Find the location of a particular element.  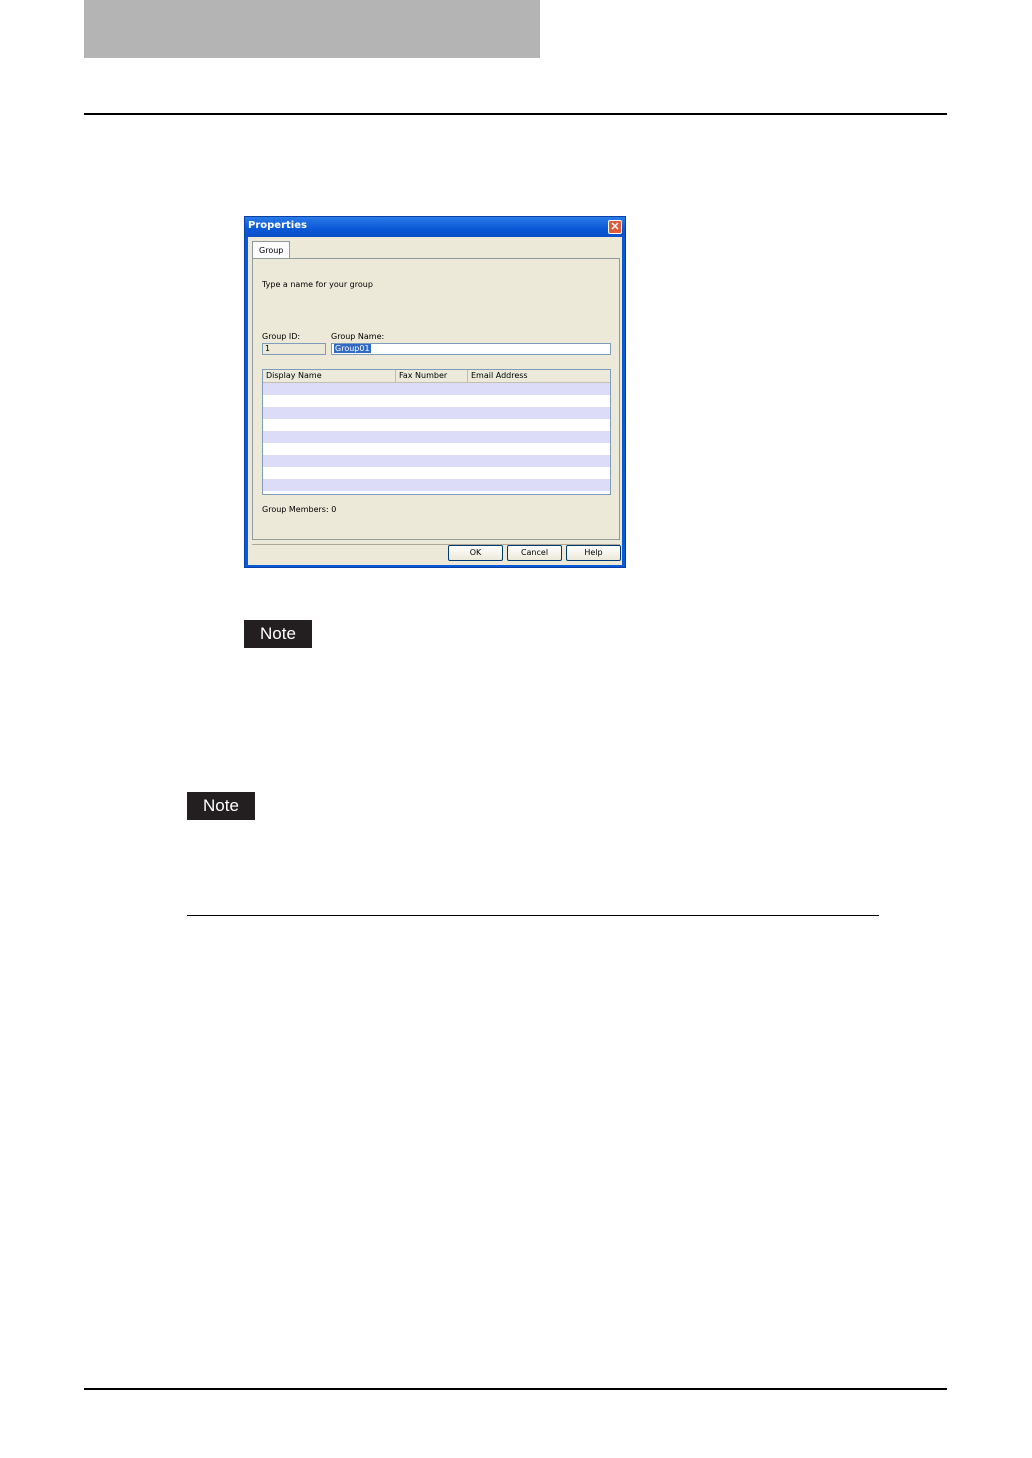

footer-rule is located at coordinates (515, 1389).